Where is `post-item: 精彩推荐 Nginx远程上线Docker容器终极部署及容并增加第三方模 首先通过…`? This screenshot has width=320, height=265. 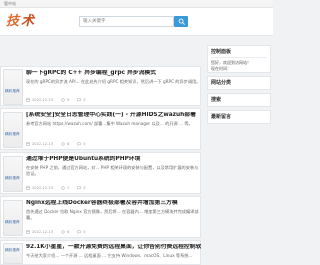 post-item: 精彩推荐 Nginx远程上线Docker容器终极部署及容并增加第三方模 首先通过… is located at coordinates (100, 217).